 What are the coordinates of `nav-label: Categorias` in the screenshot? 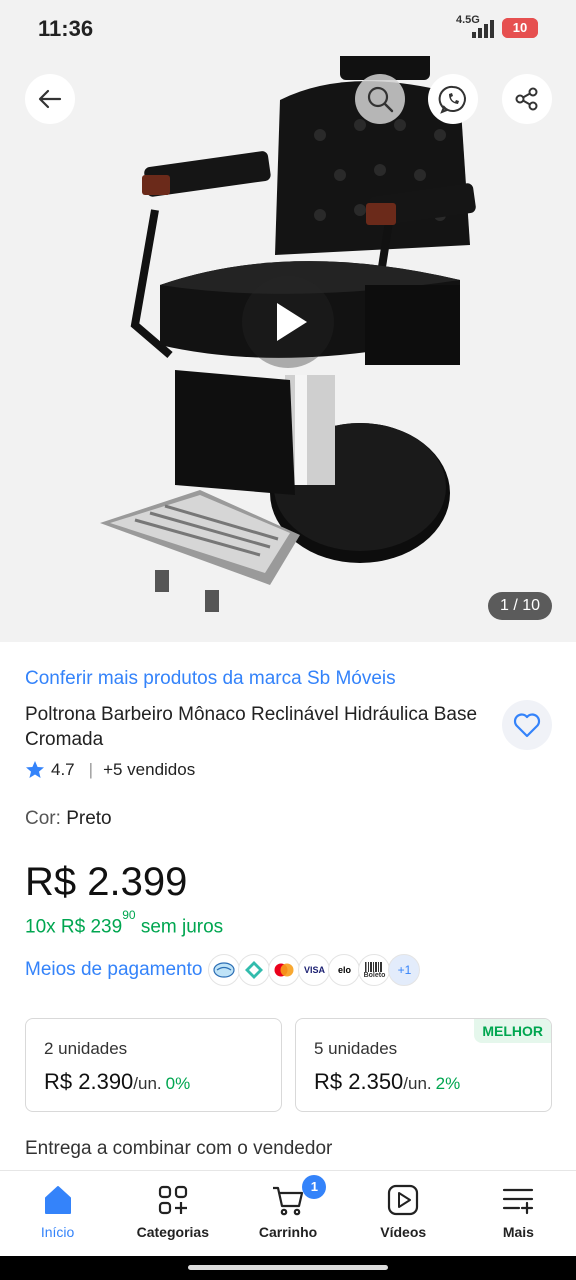 It's located at (172, 1232).